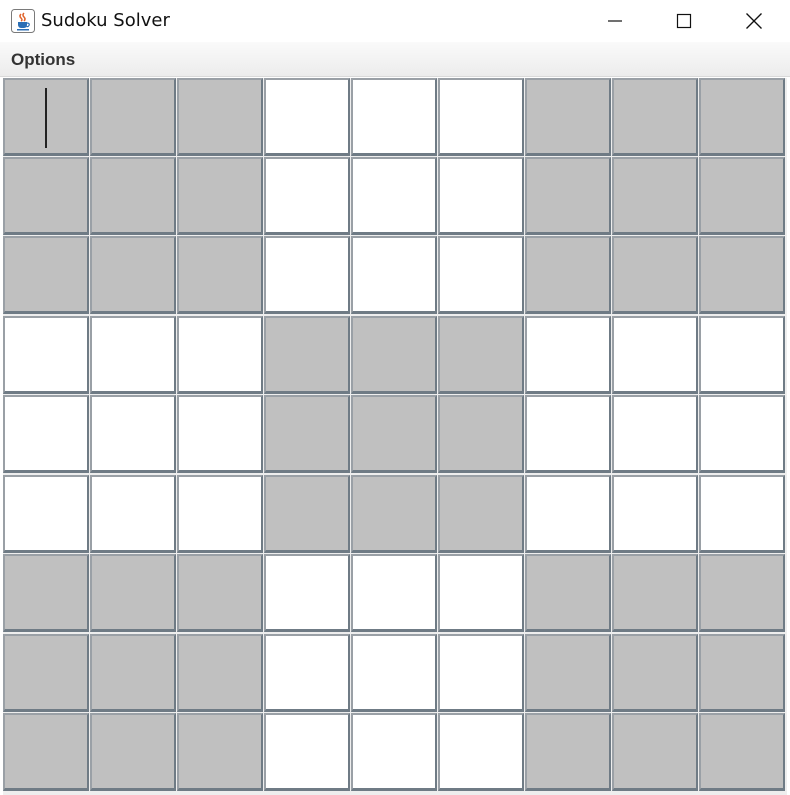 This screenshot has width=790, height=795. I want to click on maximize-button, so click(684, 21).